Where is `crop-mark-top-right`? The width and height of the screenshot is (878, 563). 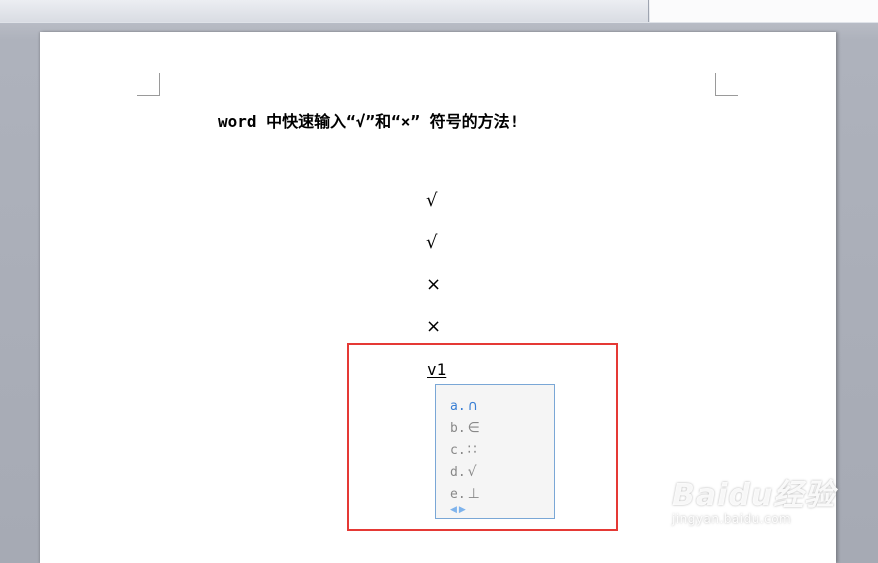
crop-mark-top-right is located at coordinates (726, 84).